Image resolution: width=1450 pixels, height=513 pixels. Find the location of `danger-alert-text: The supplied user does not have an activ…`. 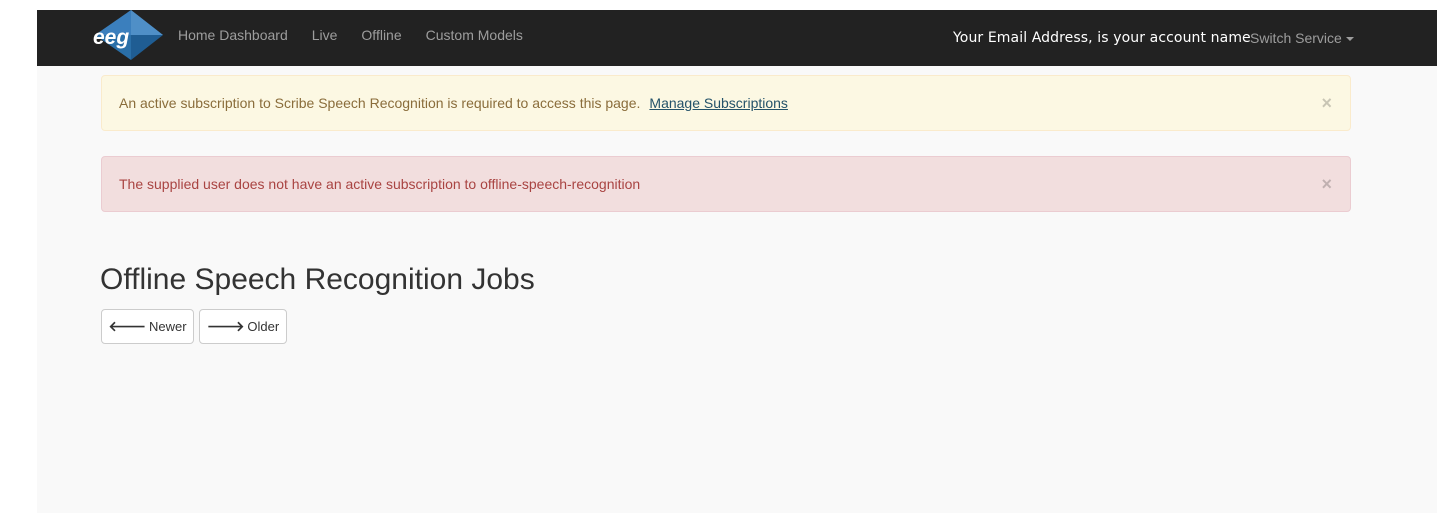

danger-alert-text: The supplied user does not have an activ… is located at coordinates (380, 184).